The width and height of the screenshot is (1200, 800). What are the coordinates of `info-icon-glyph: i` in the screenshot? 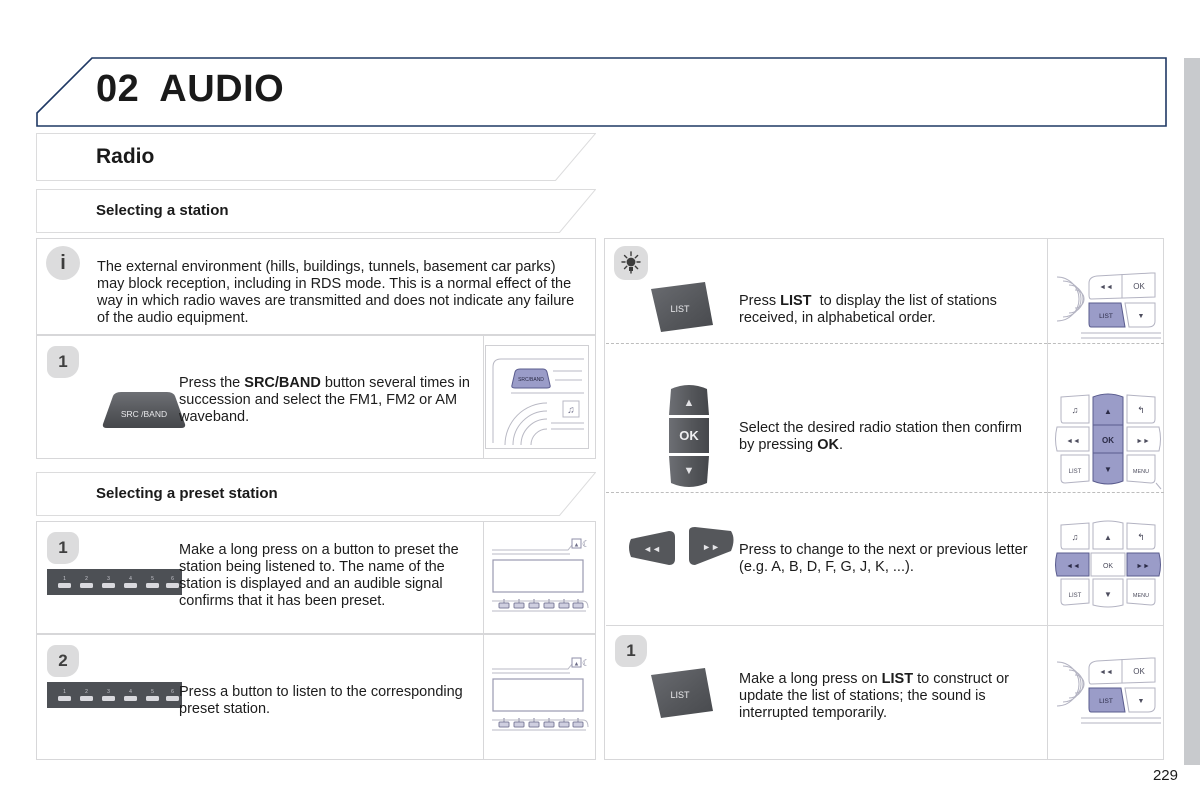 It's located at (63, 262).